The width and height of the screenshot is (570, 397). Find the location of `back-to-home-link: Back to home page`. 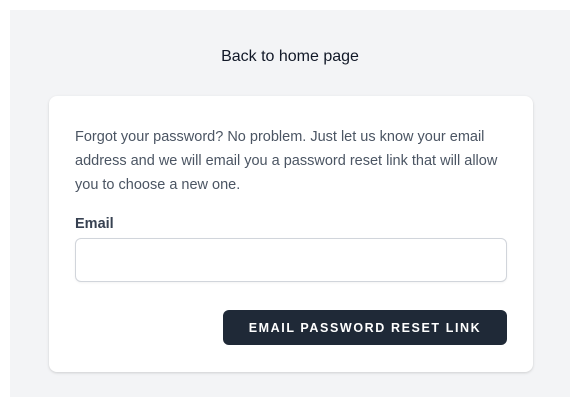

back-to-home-link: Back to home page is located at coordinates (290, 57).